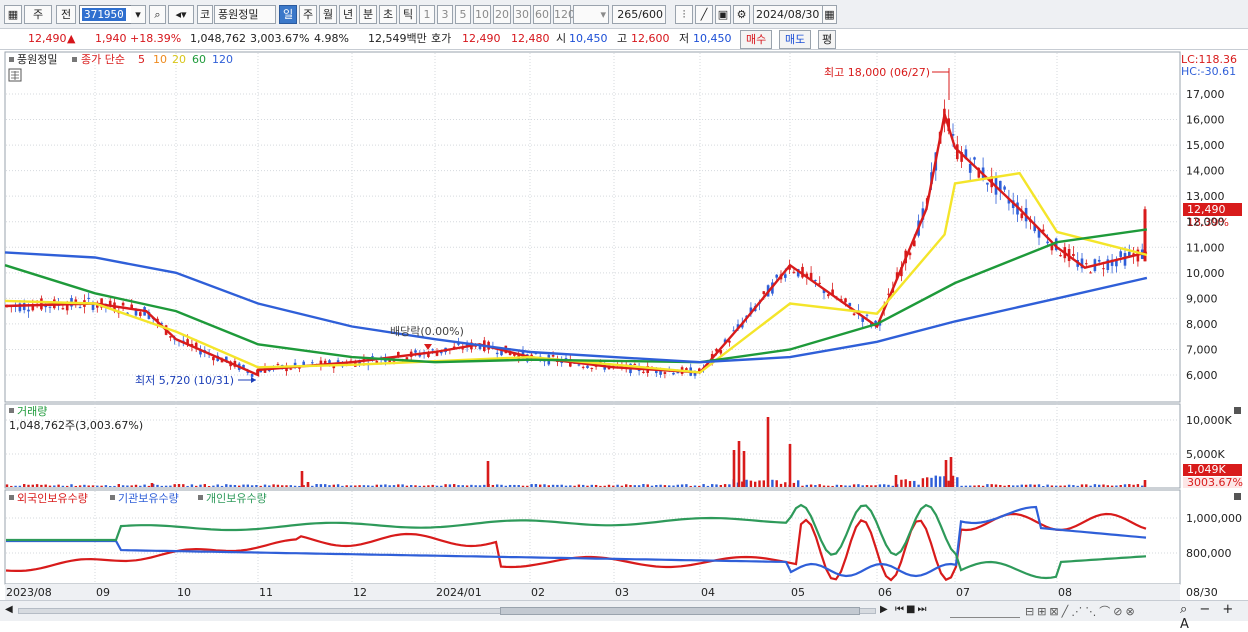 This screenshot has width=1248, height=632. What do you see at coordinates (985, 611) in the screenshot?
I see `zoom-slider` at bounding box center [985, 611].